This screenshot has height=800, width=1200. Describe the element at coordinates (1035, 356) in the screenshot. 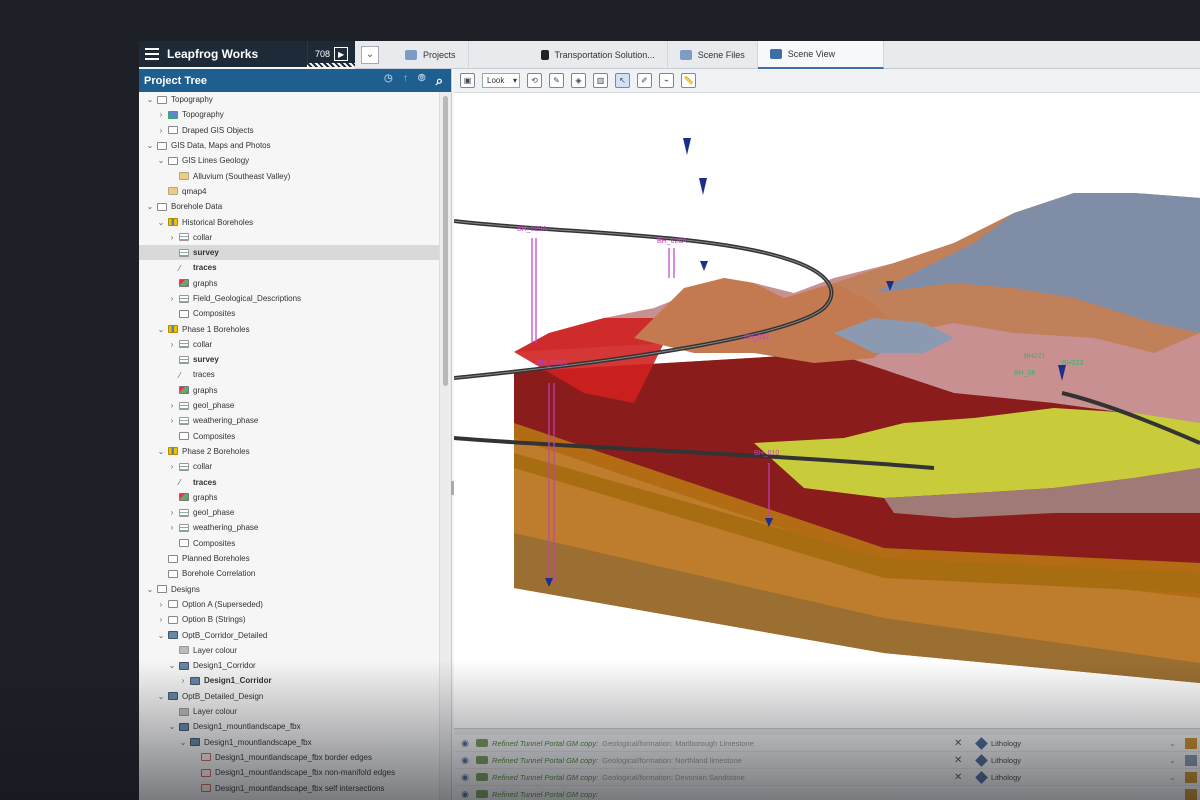

I see `borehole-label: BH221` at that location.